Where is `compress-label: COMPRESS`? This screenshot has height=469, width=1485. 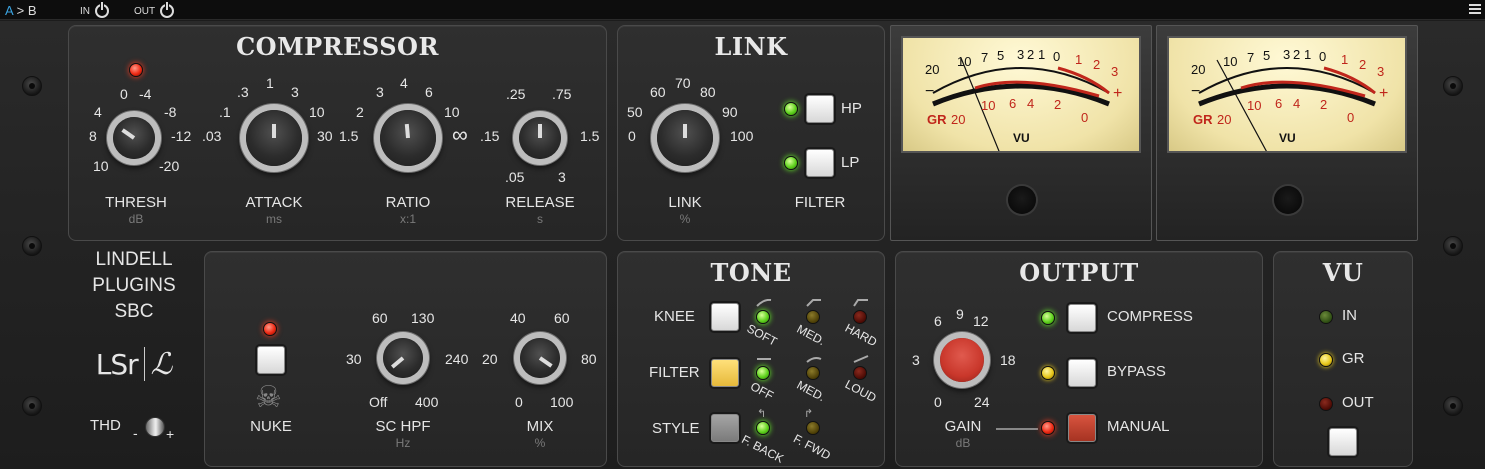 compress-label: COMPRESS is located at coordinates (1150, 316).